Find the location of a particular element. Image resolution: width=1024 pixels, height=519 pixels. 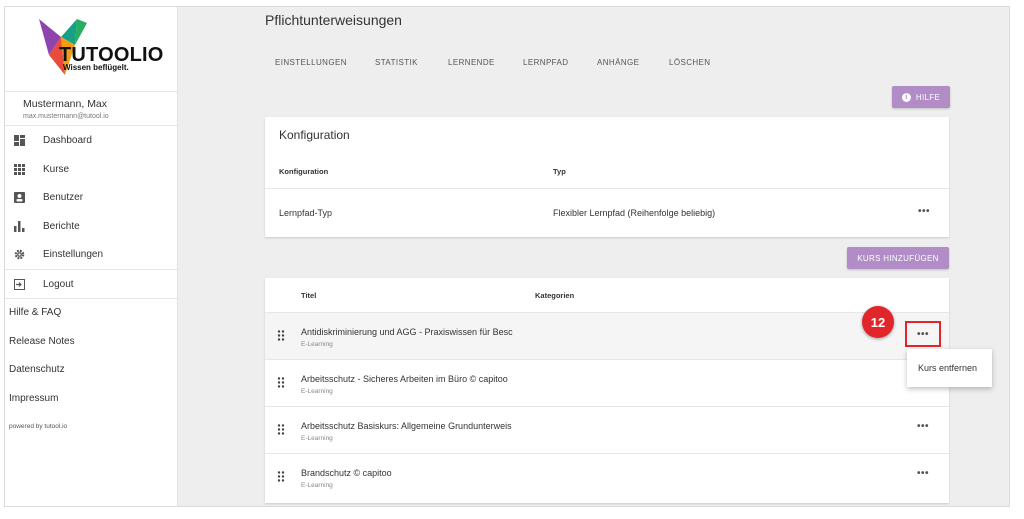

sidebar-item-berichte: Berichte is located at coordinates (91, 226).